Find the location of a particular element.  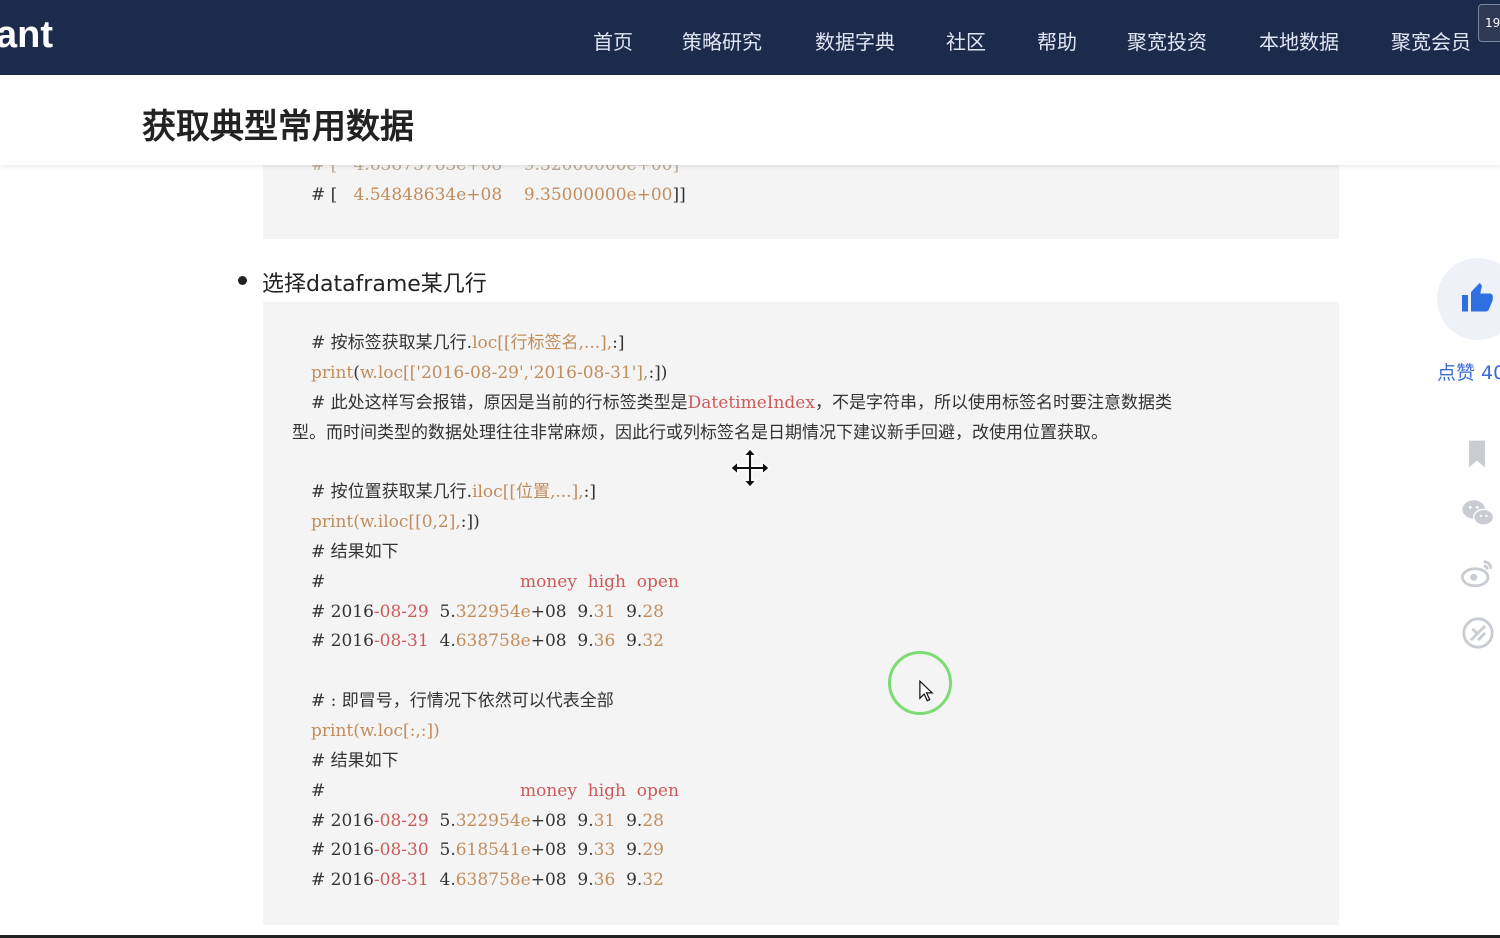

nav-item-strategy: 策略研究 is located at coordinates (722, 40).